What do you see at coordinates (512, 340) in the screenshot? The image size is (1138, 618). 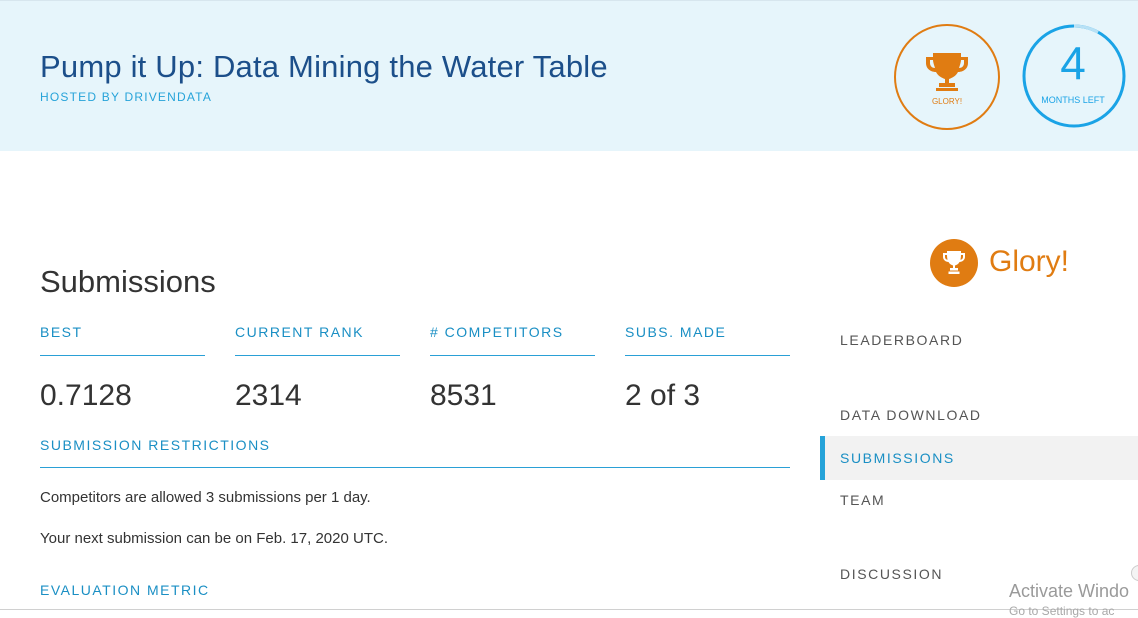 I see `stat-label: # COMPETITORS` at bounding box center [512, 340].